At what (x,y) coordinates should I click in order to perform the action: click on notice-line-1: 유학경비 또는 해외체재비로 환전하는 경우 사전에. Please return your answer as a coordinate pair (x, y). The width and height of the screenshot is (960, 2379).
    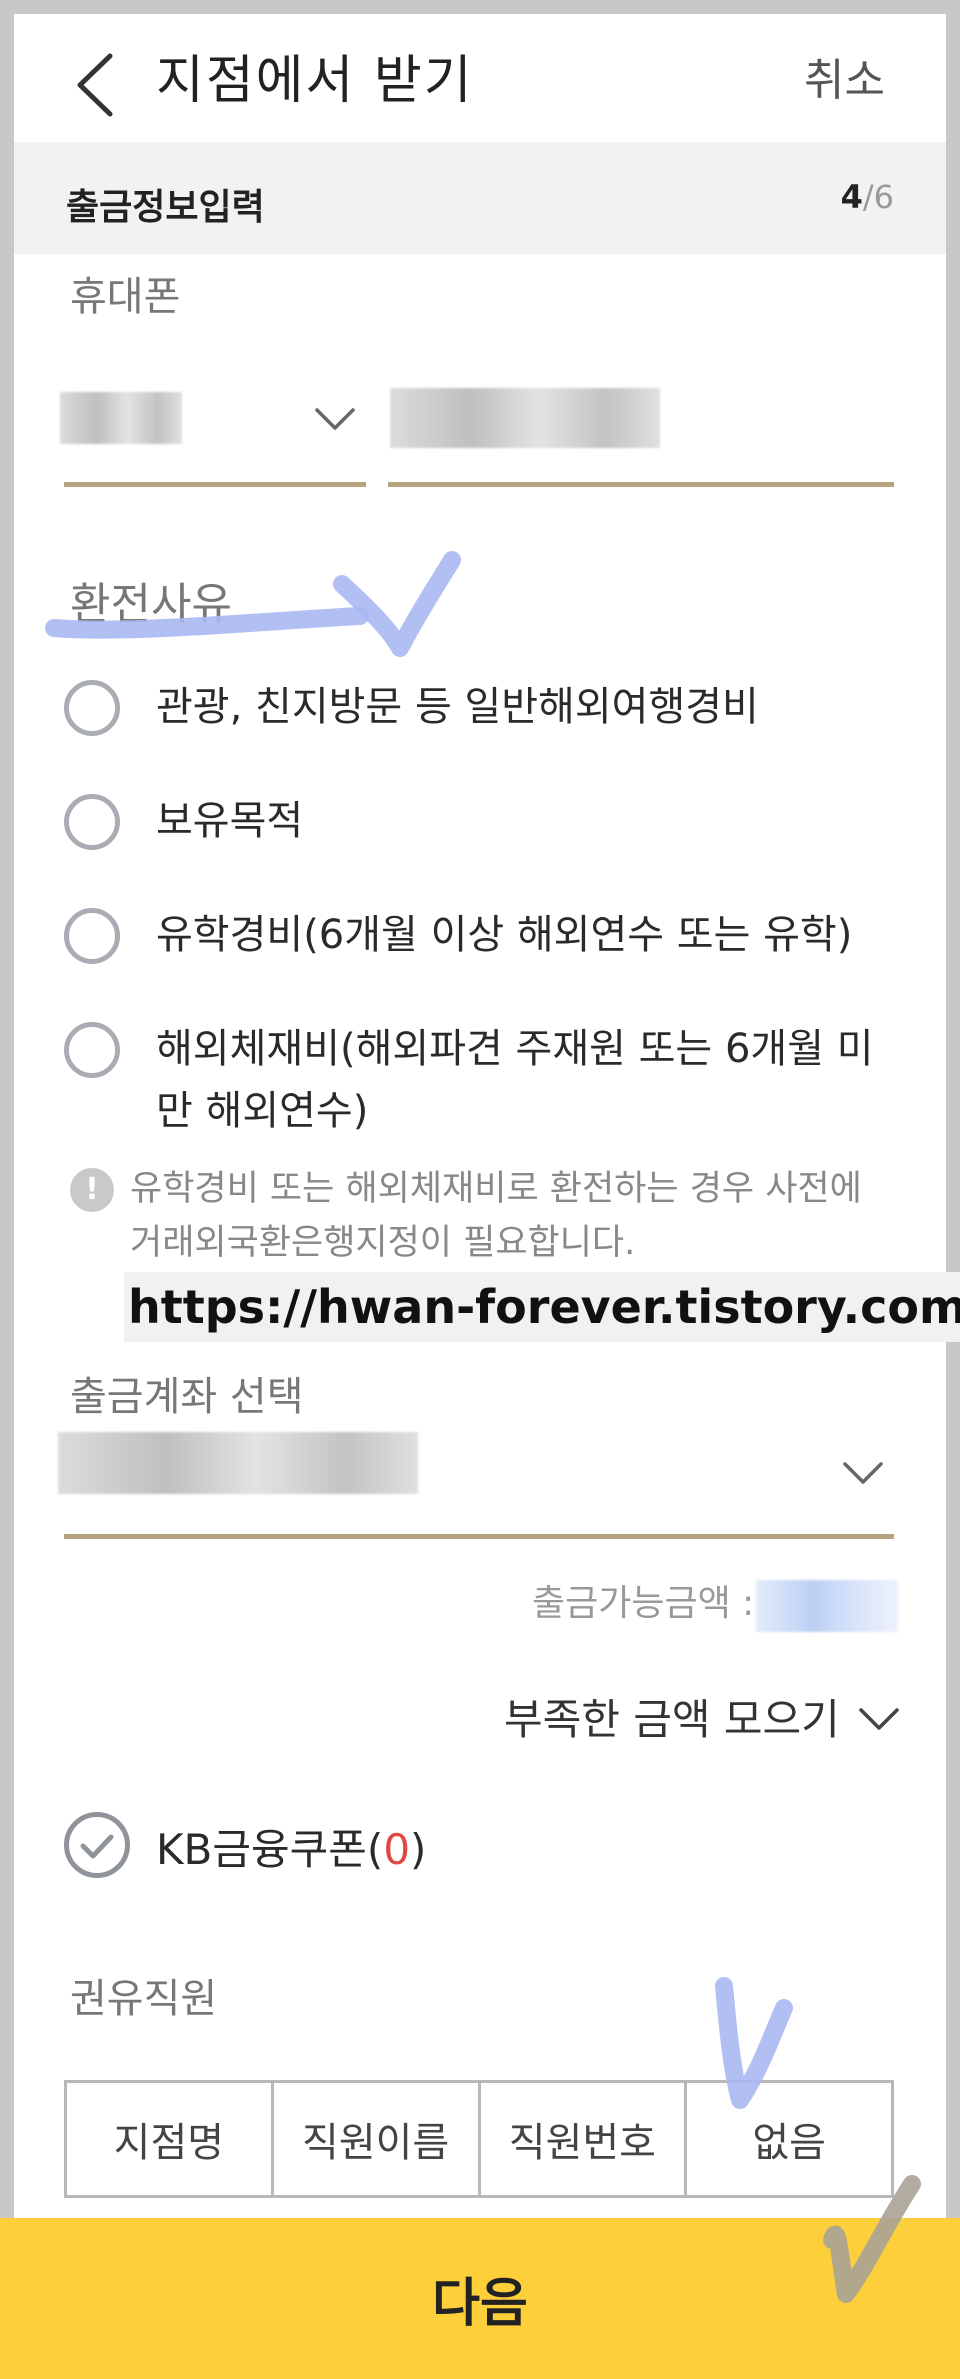
    Looking at the image, I should click on (496, 1189).